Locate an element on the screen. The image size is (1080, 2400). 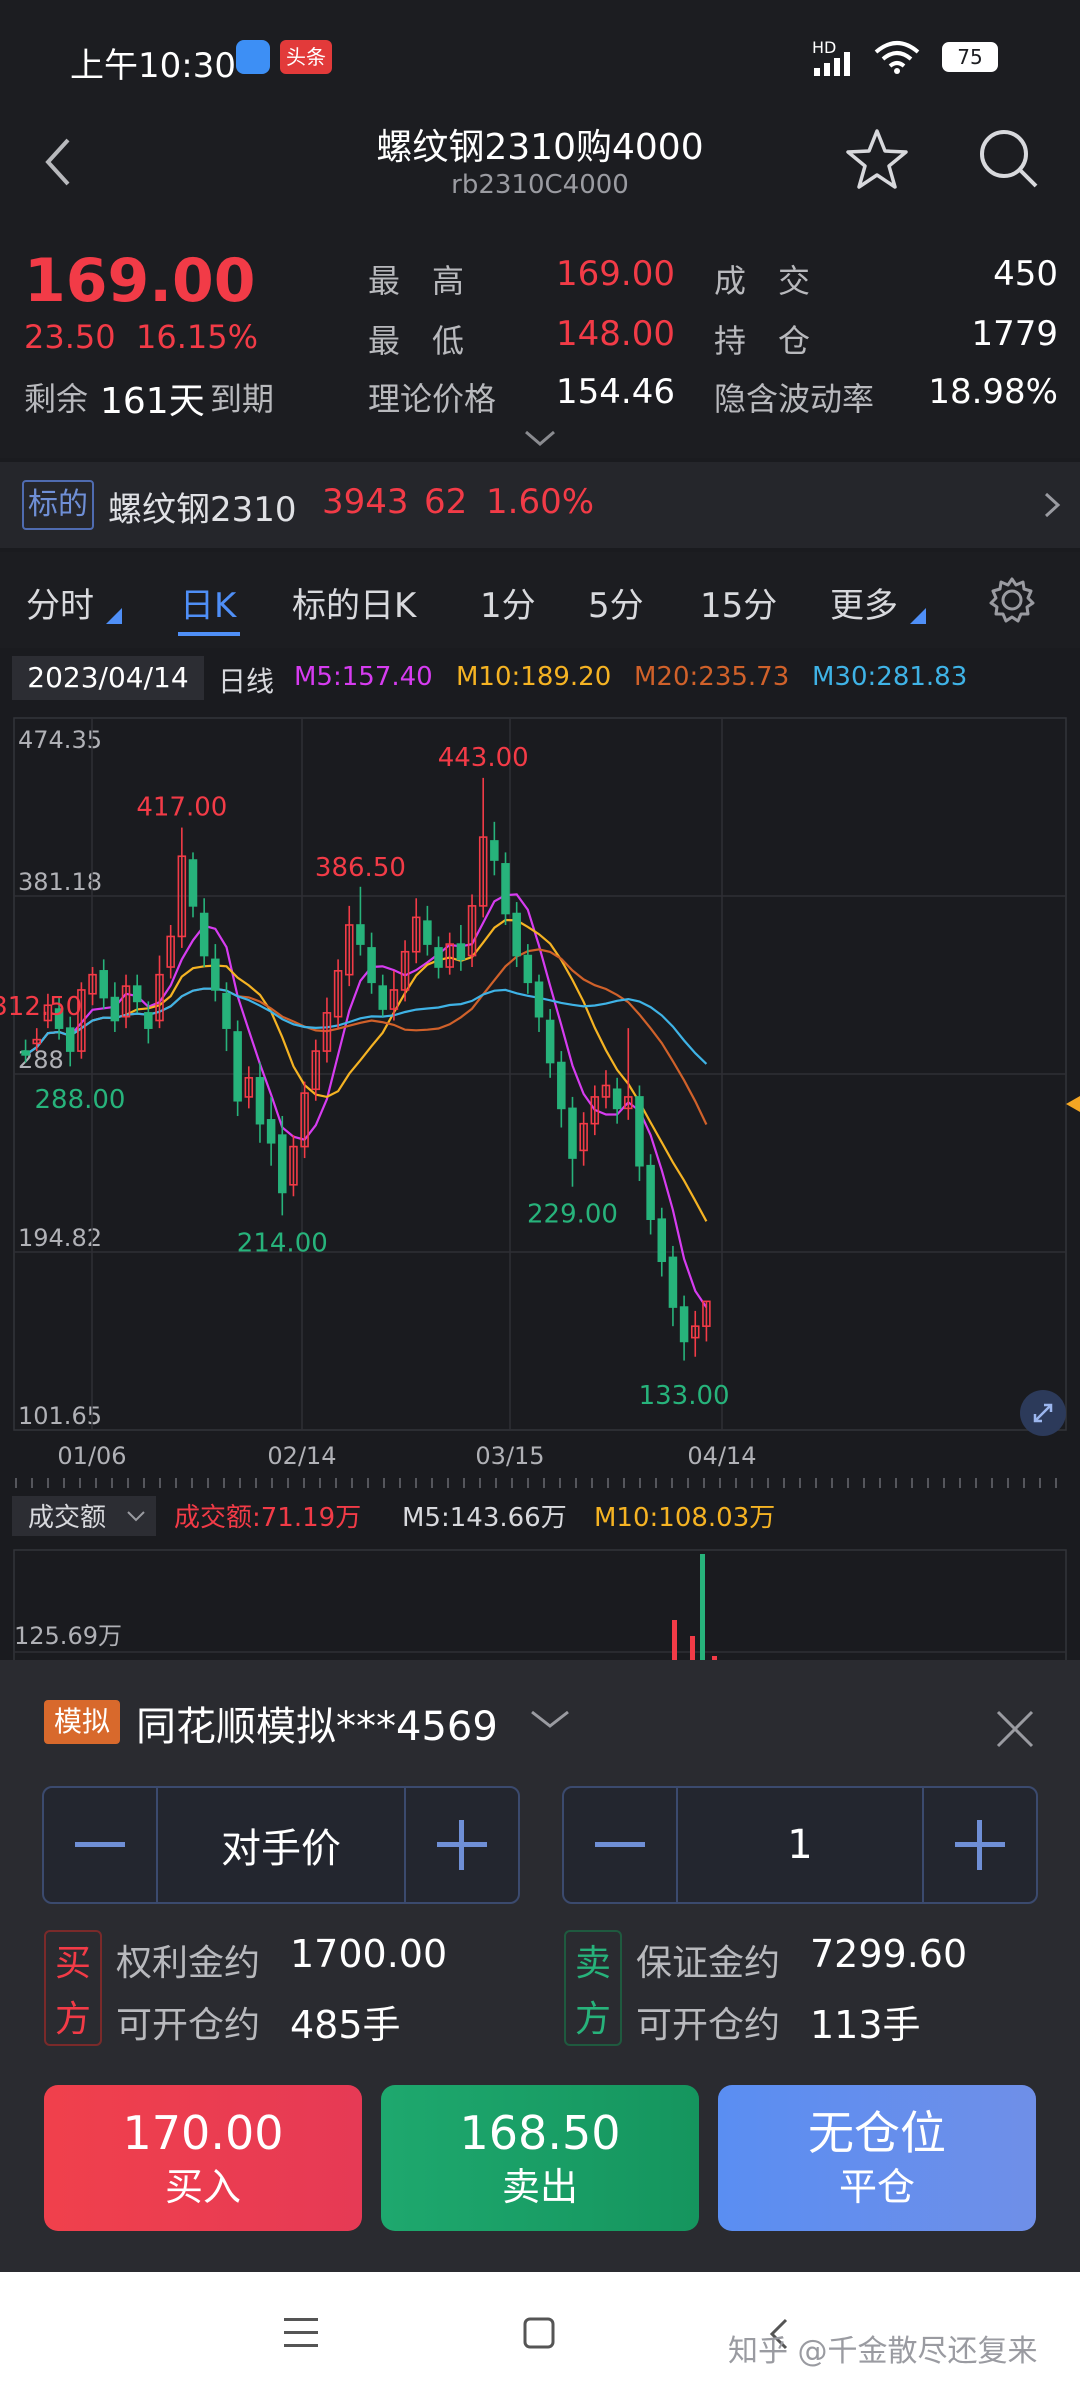
tab-more: 更多 is located at coordinates (864, 602).